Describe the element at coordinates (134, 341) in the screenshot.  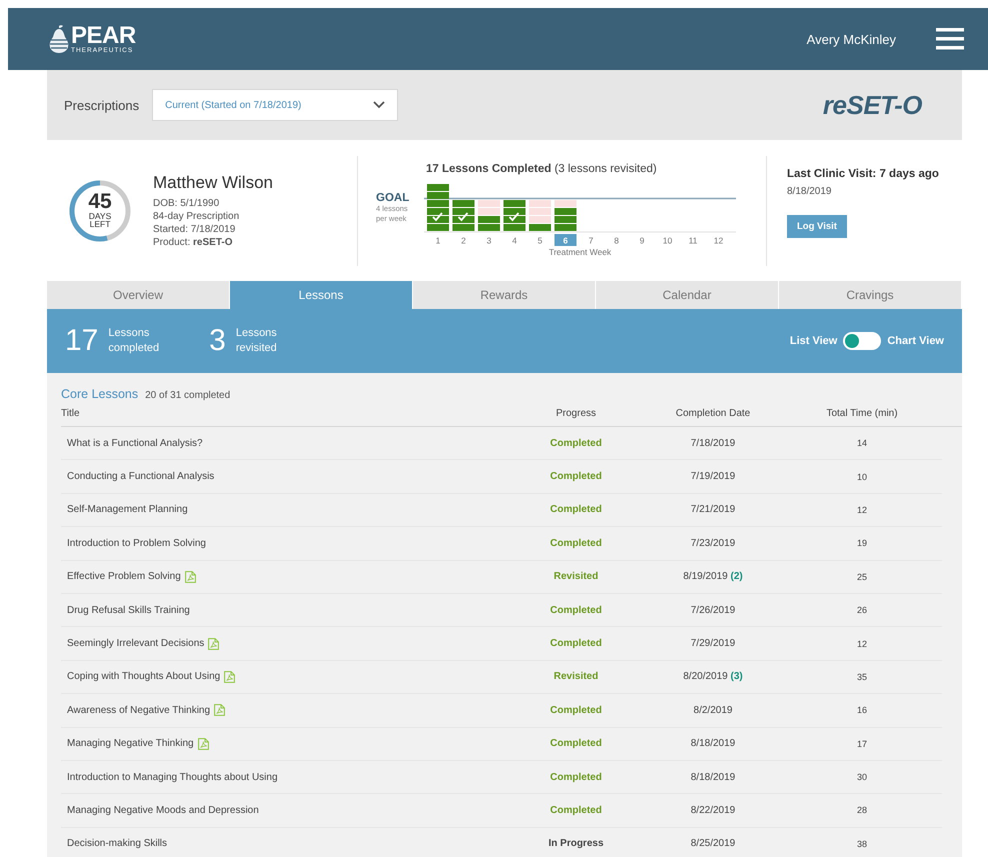
I see `stat-label: Lessons completed` at that location.